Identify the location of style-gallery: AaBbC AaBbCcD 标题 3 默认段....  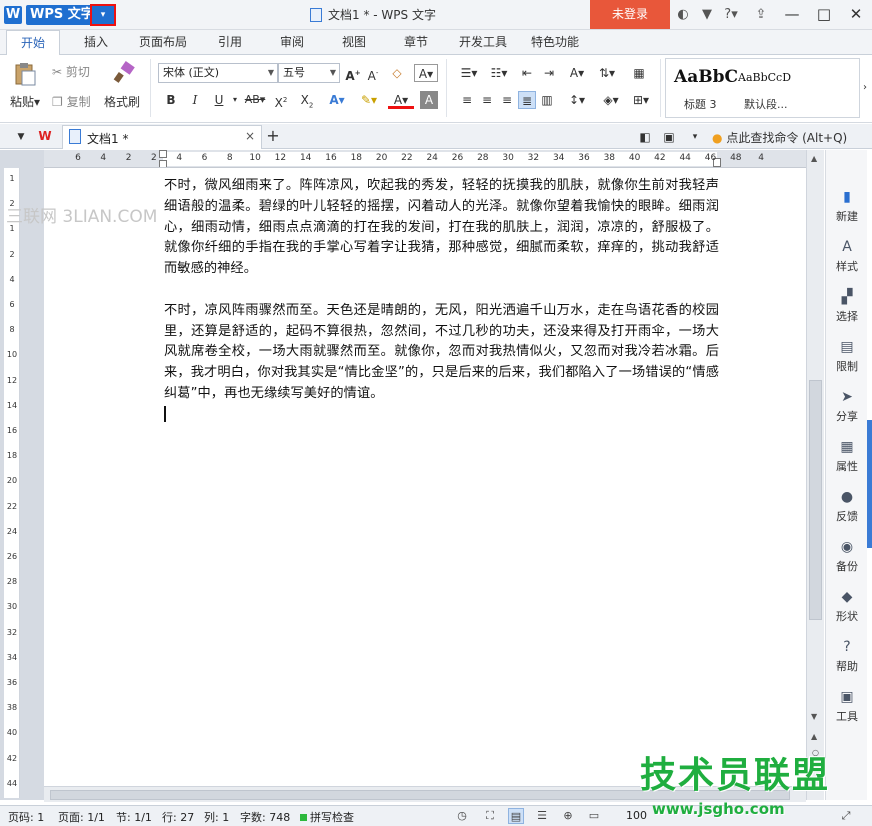
(762, 88).